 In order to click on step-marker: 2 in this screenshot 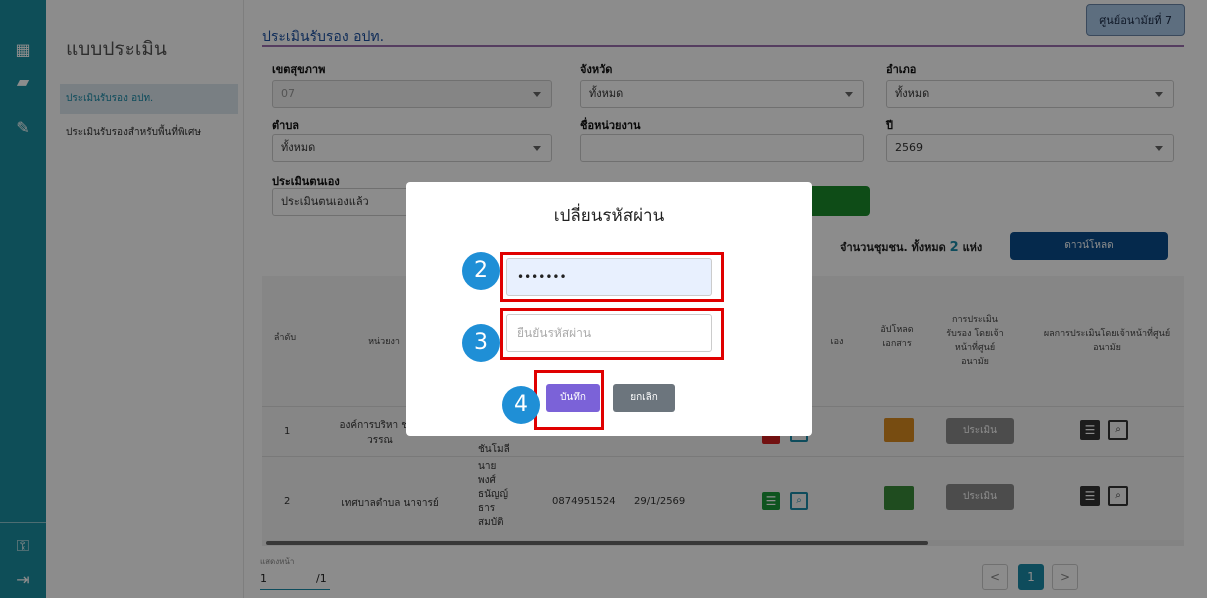, I will do `click(481, 271)`.